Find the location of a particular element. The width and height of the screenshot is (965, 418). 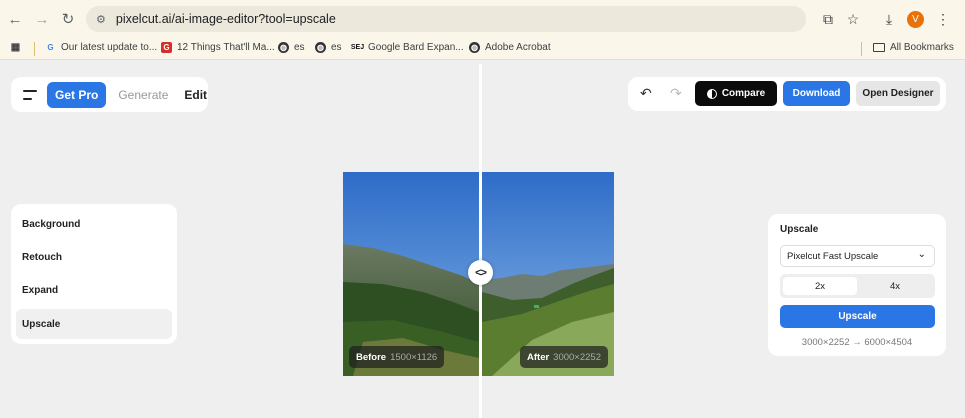

google-icon: G is located at coordinates (50, 47).